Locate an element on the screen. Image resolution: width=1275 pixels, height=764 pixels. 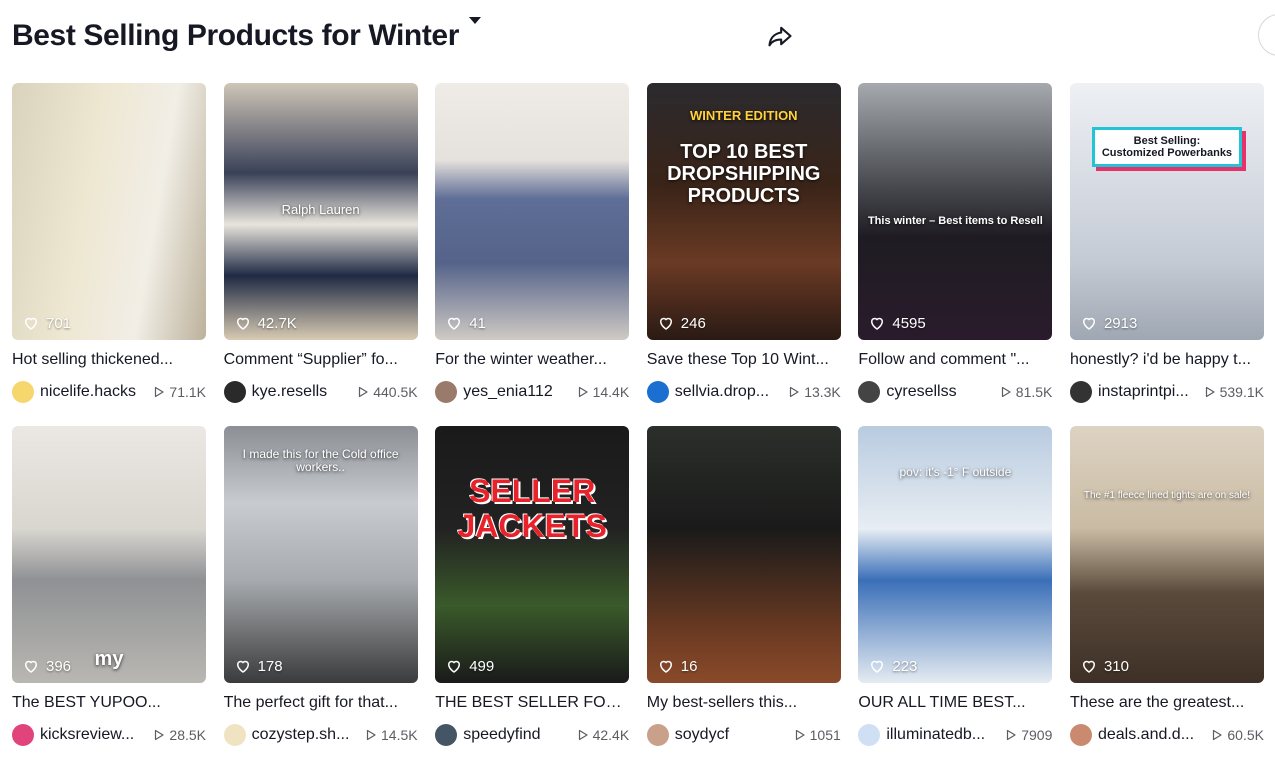
video-meta: nicelife.hacks 71.1K is located at coordinates (109, 392).